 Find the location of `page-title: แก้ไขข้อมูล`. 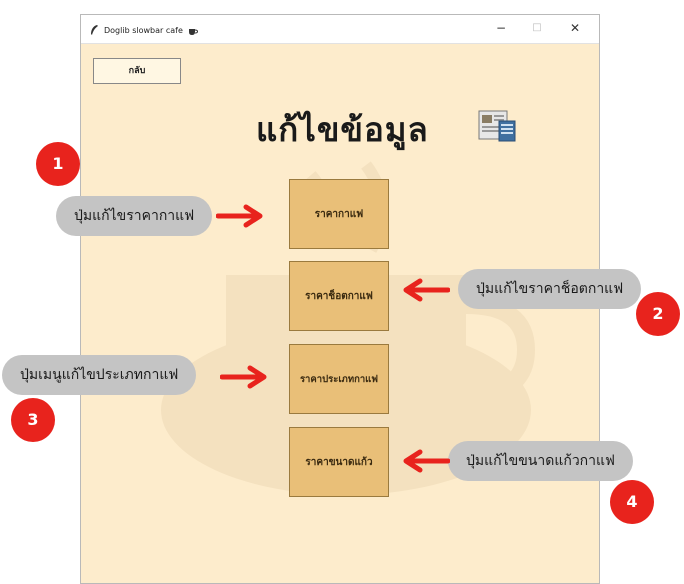

page-title: แก้ไขข้อมูล is located at coordinates (342, 129).